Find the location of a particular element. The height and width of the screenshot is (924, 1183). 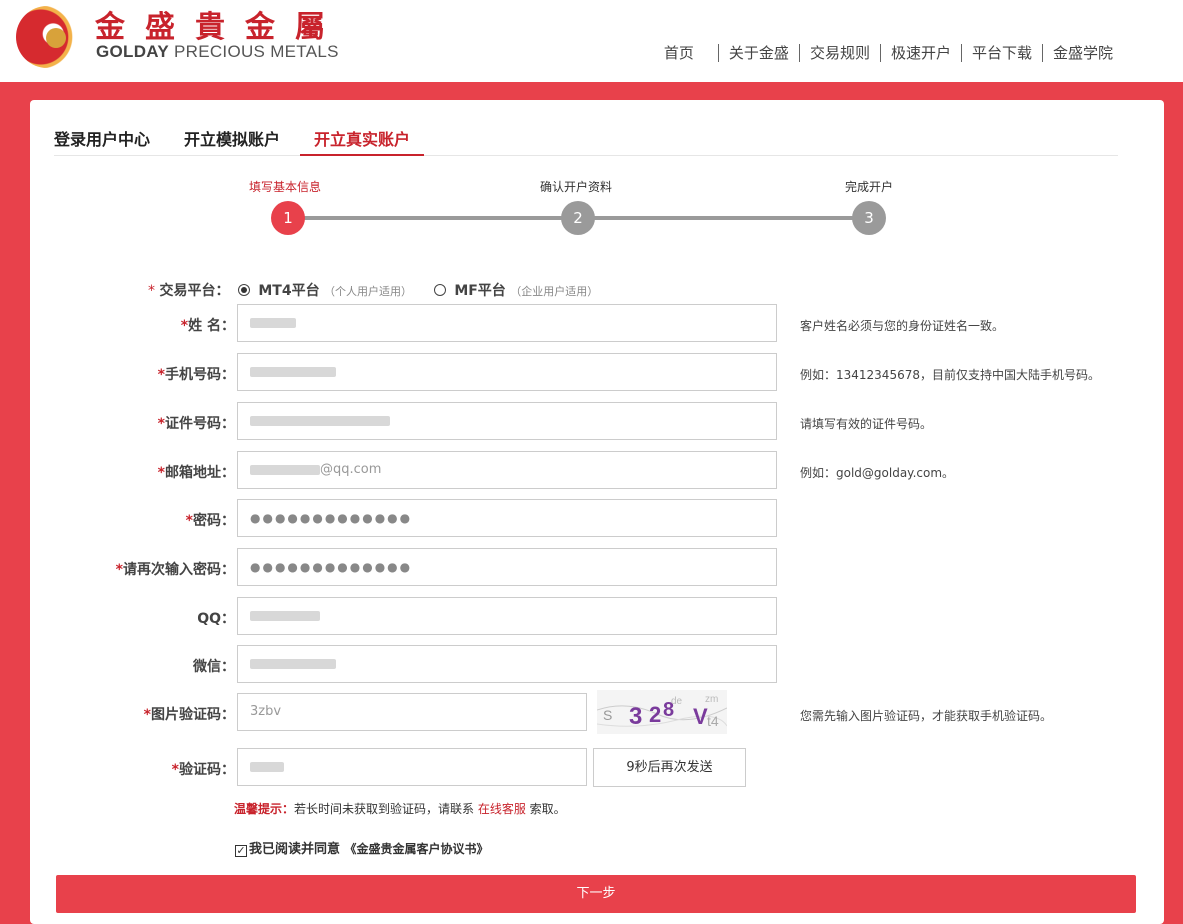

step-label-1: 填写基本信息 is located at coordinates (285, 187).